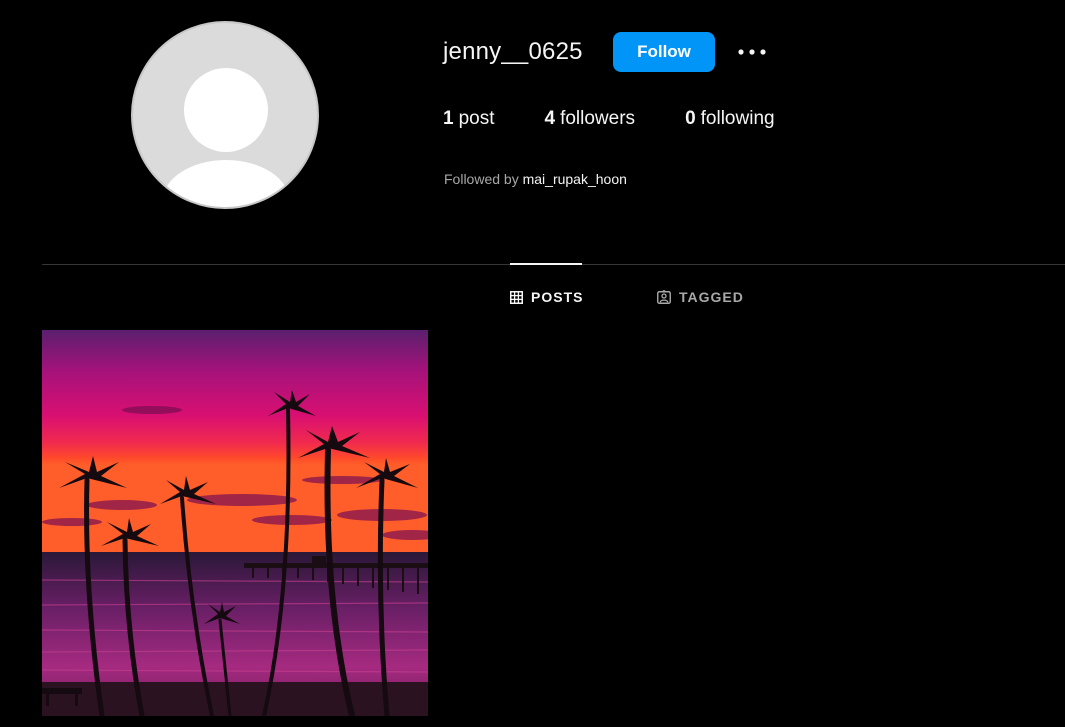  I want to click on profile-username: jenny__0625, so click(513, 51).